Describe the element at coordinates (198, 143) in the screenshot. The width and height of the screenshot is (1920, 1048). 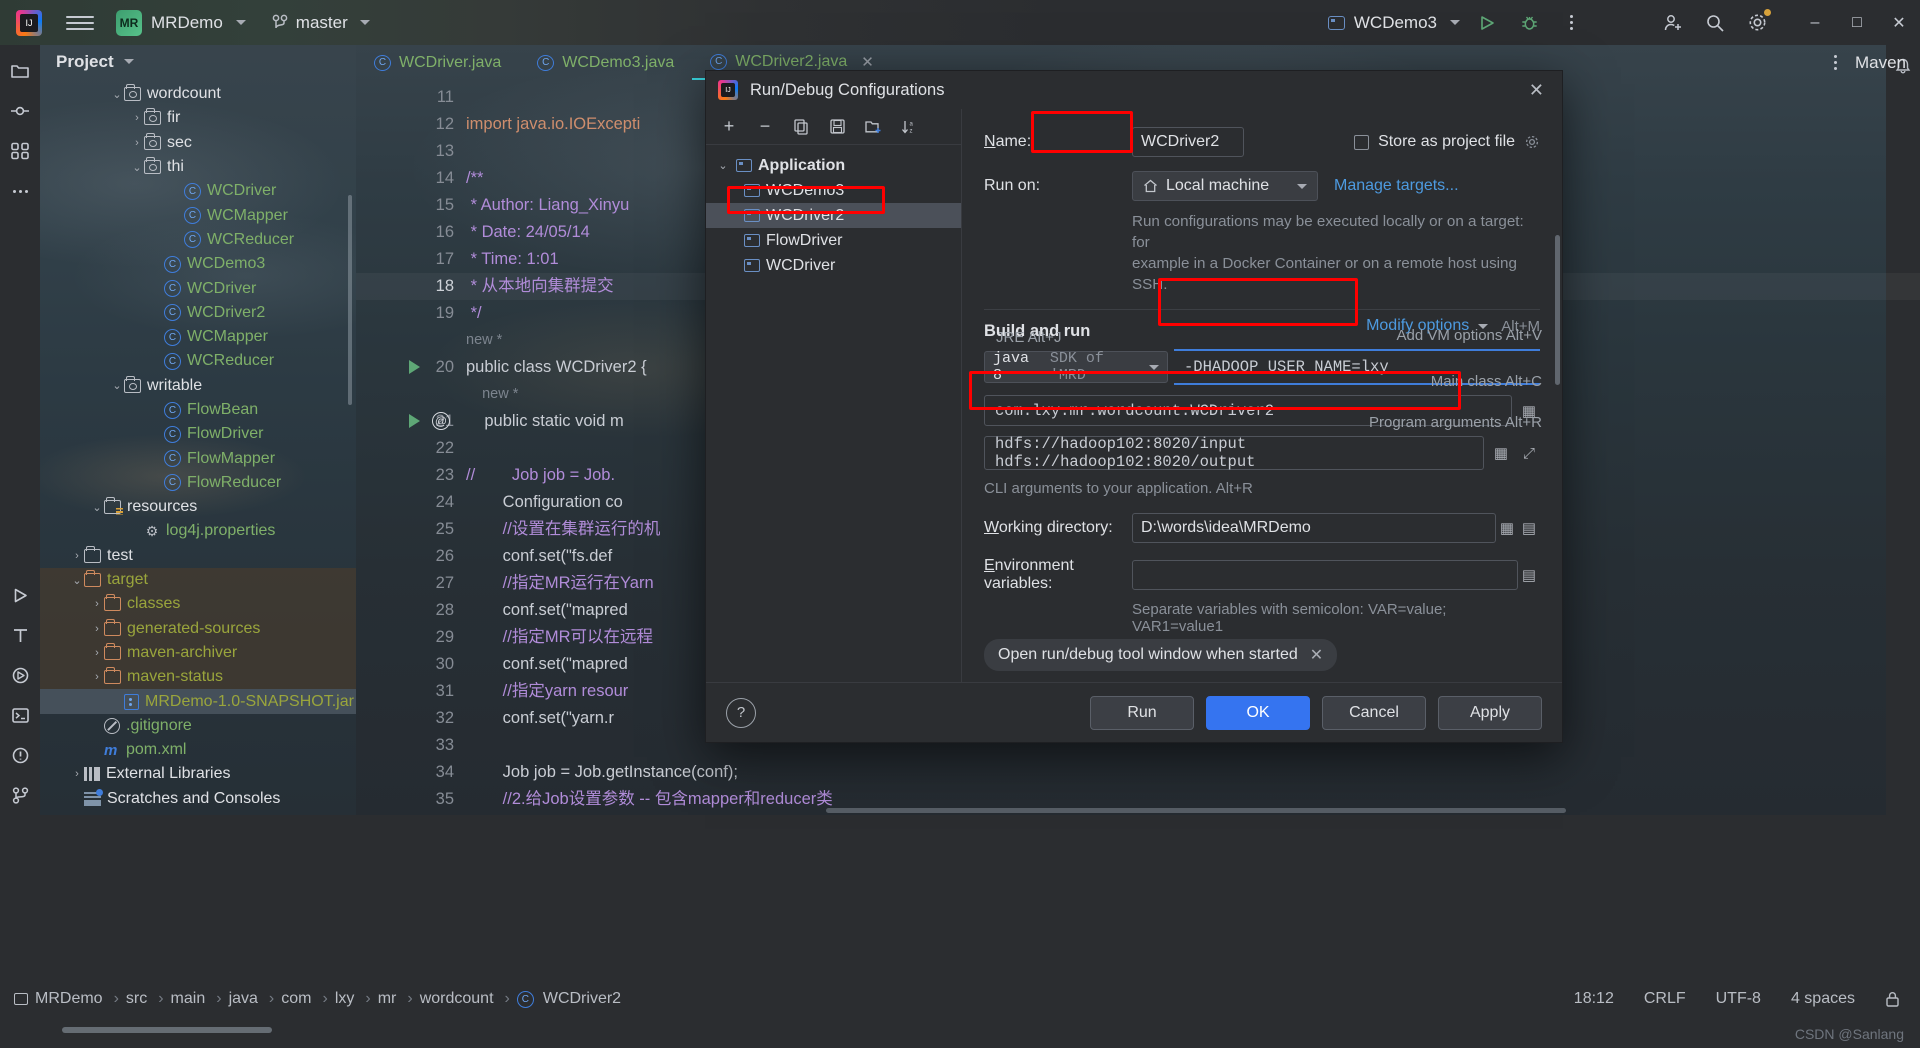
I see `tree-item-sec: › sec` at that location.